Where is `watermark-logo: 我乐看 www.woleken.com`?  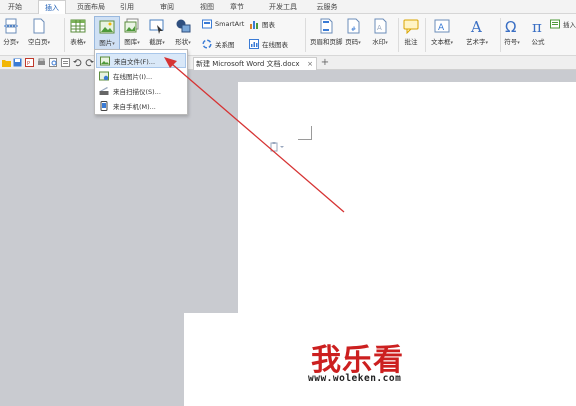 watermark-logo: 我乐看 www.woleken.com is located at coordinates (319, 359).